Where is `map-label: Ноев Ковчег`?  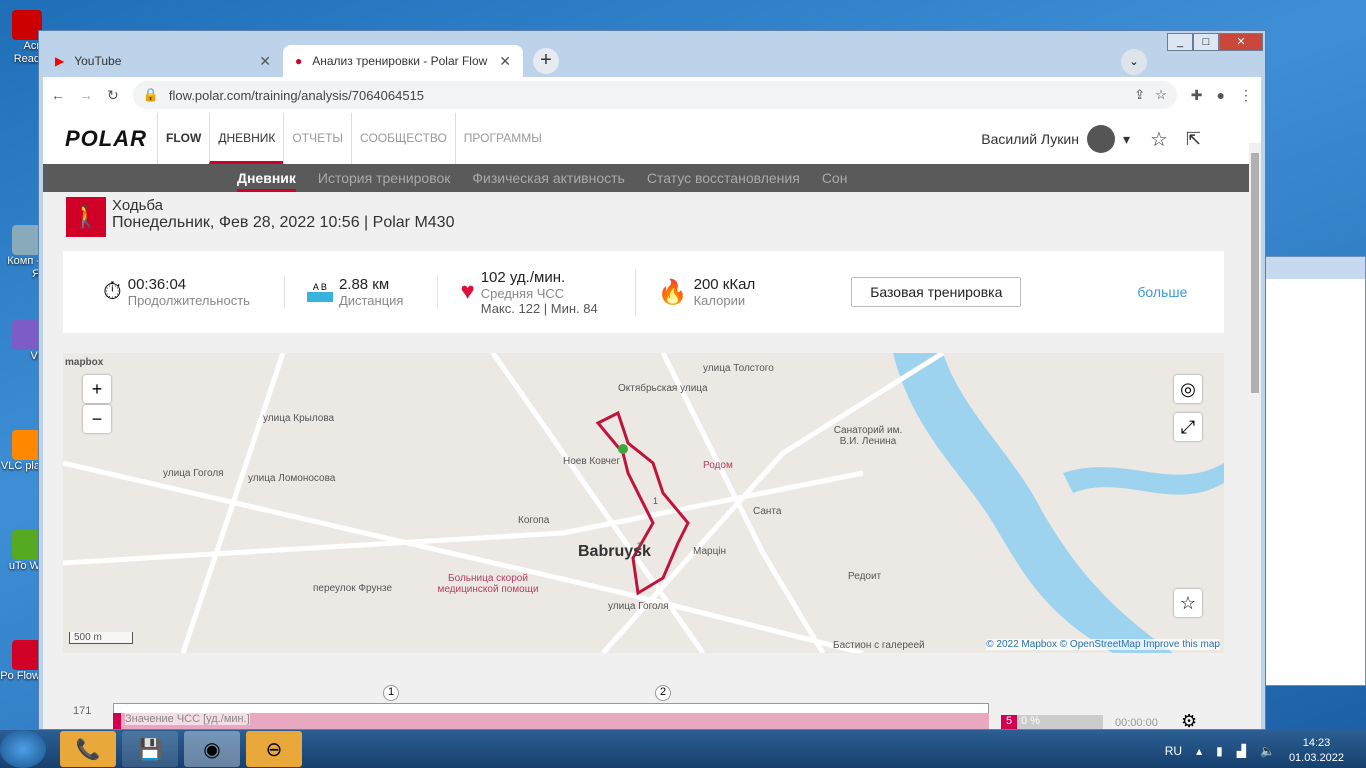
map-label: Ноев Ковчег is located at coordinates (592, 461).